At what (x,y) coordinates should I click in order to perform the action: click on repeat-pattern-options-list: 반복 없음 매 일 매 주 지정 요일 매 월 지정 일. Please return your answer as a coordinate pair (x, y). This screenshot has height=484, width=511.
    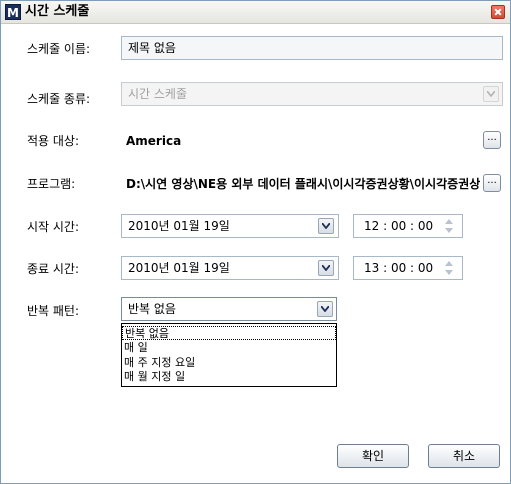
    Looking at the image, I should click on (229, 355).